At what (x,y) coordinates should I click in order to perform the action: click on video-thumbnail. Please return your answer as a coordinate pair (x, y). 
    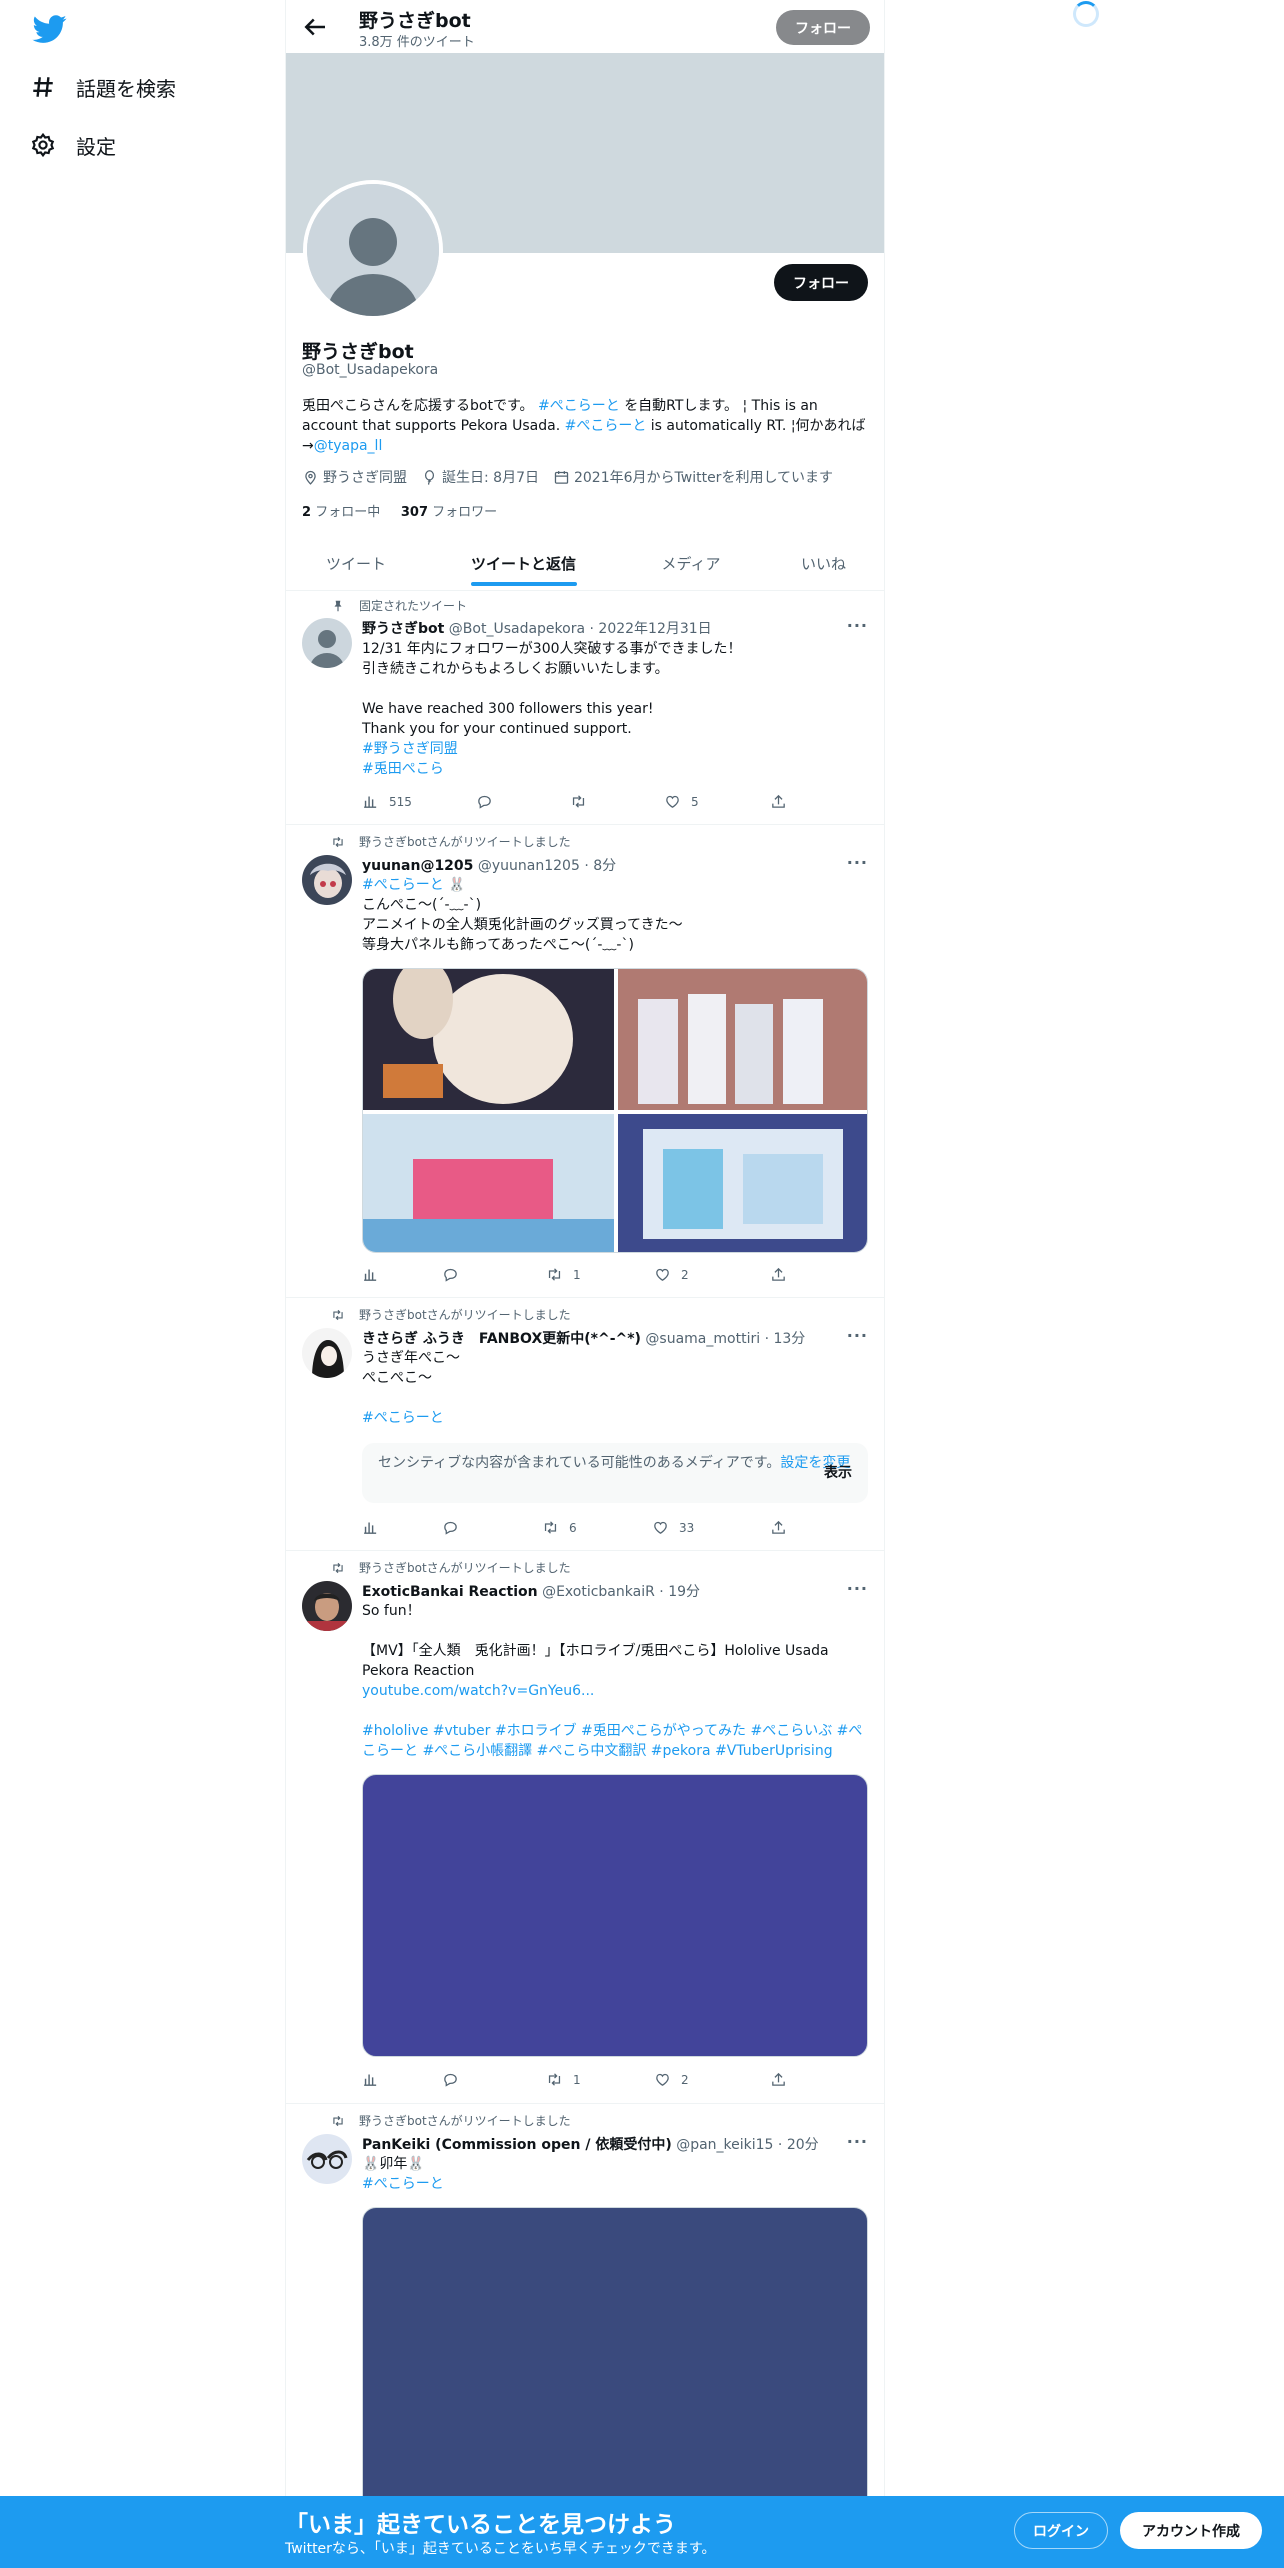
    Looking at the image, I should click on (615, 1915).